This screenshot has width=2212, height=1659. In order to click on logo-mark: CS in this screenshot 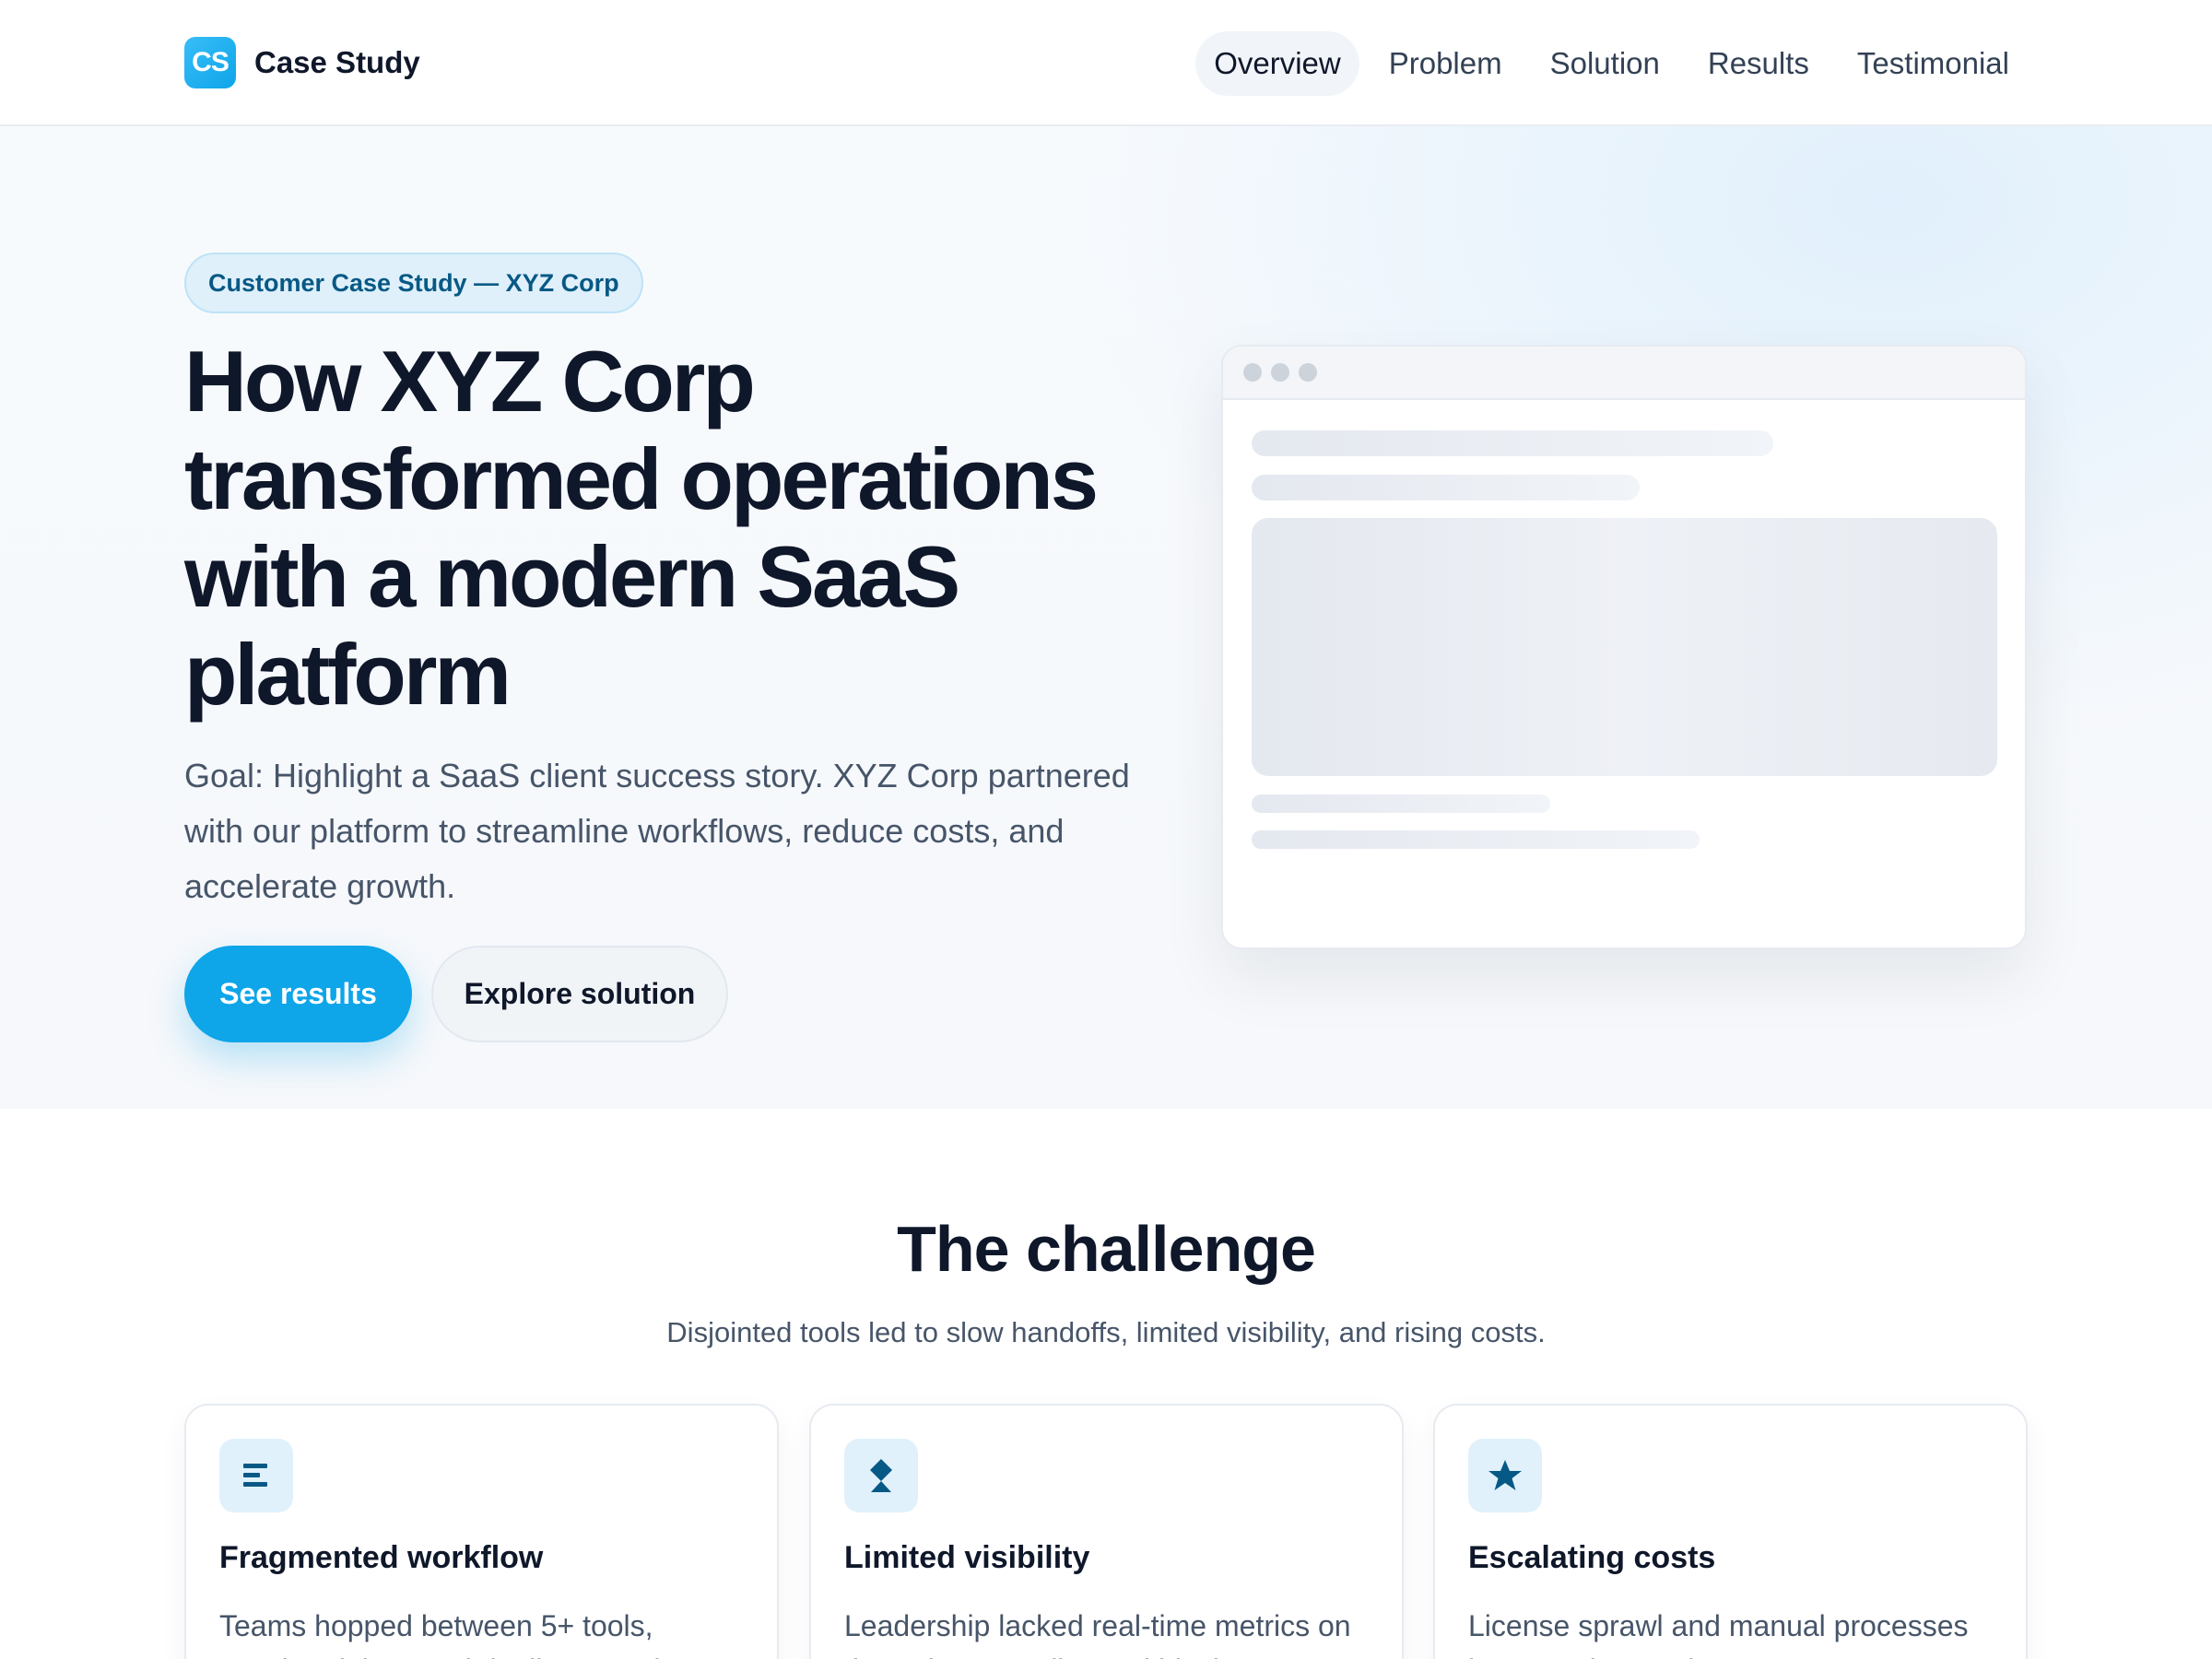, I will do `click(210, 62)`.